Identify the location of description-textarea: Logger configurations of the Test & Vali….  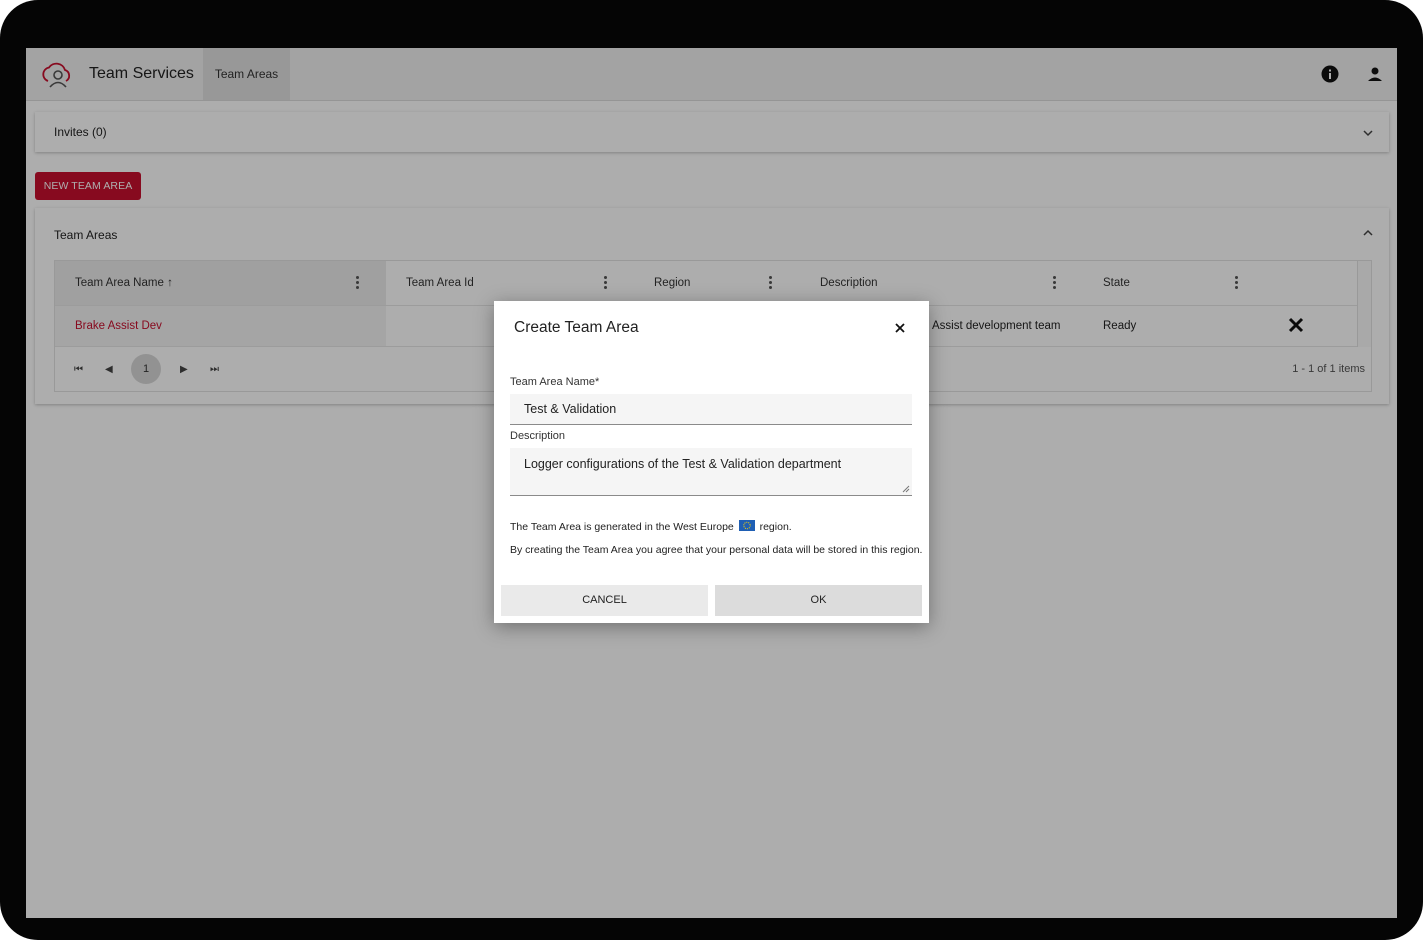
(711, 472).